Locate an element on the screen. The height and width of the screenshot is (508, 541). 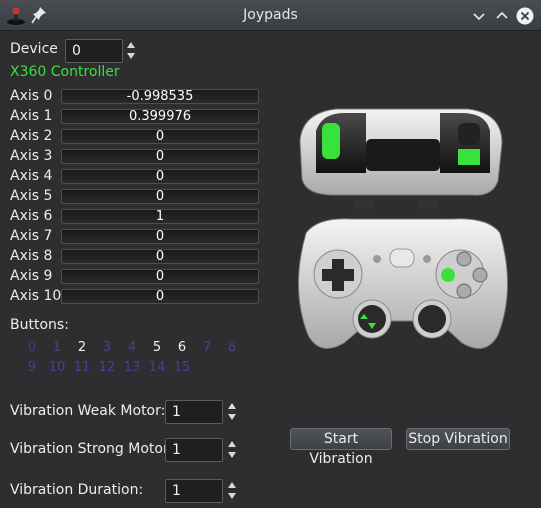
vibration-weak-value: 1 is located at coordinates (176, 412).